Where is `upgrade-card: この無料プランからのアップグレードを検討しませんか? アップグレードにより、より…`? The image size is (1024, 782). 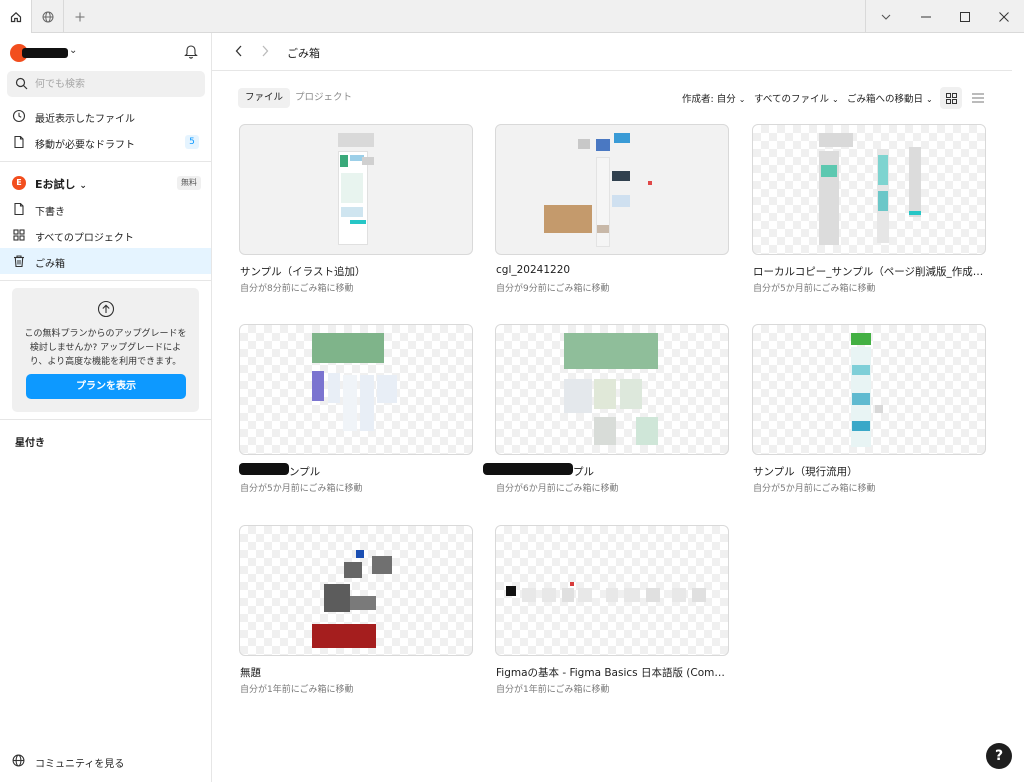 upgrade-card: この無料プランからのアップグレードを検討しませんか? アップグレードにより、より… is located at coordinates (105, 350).